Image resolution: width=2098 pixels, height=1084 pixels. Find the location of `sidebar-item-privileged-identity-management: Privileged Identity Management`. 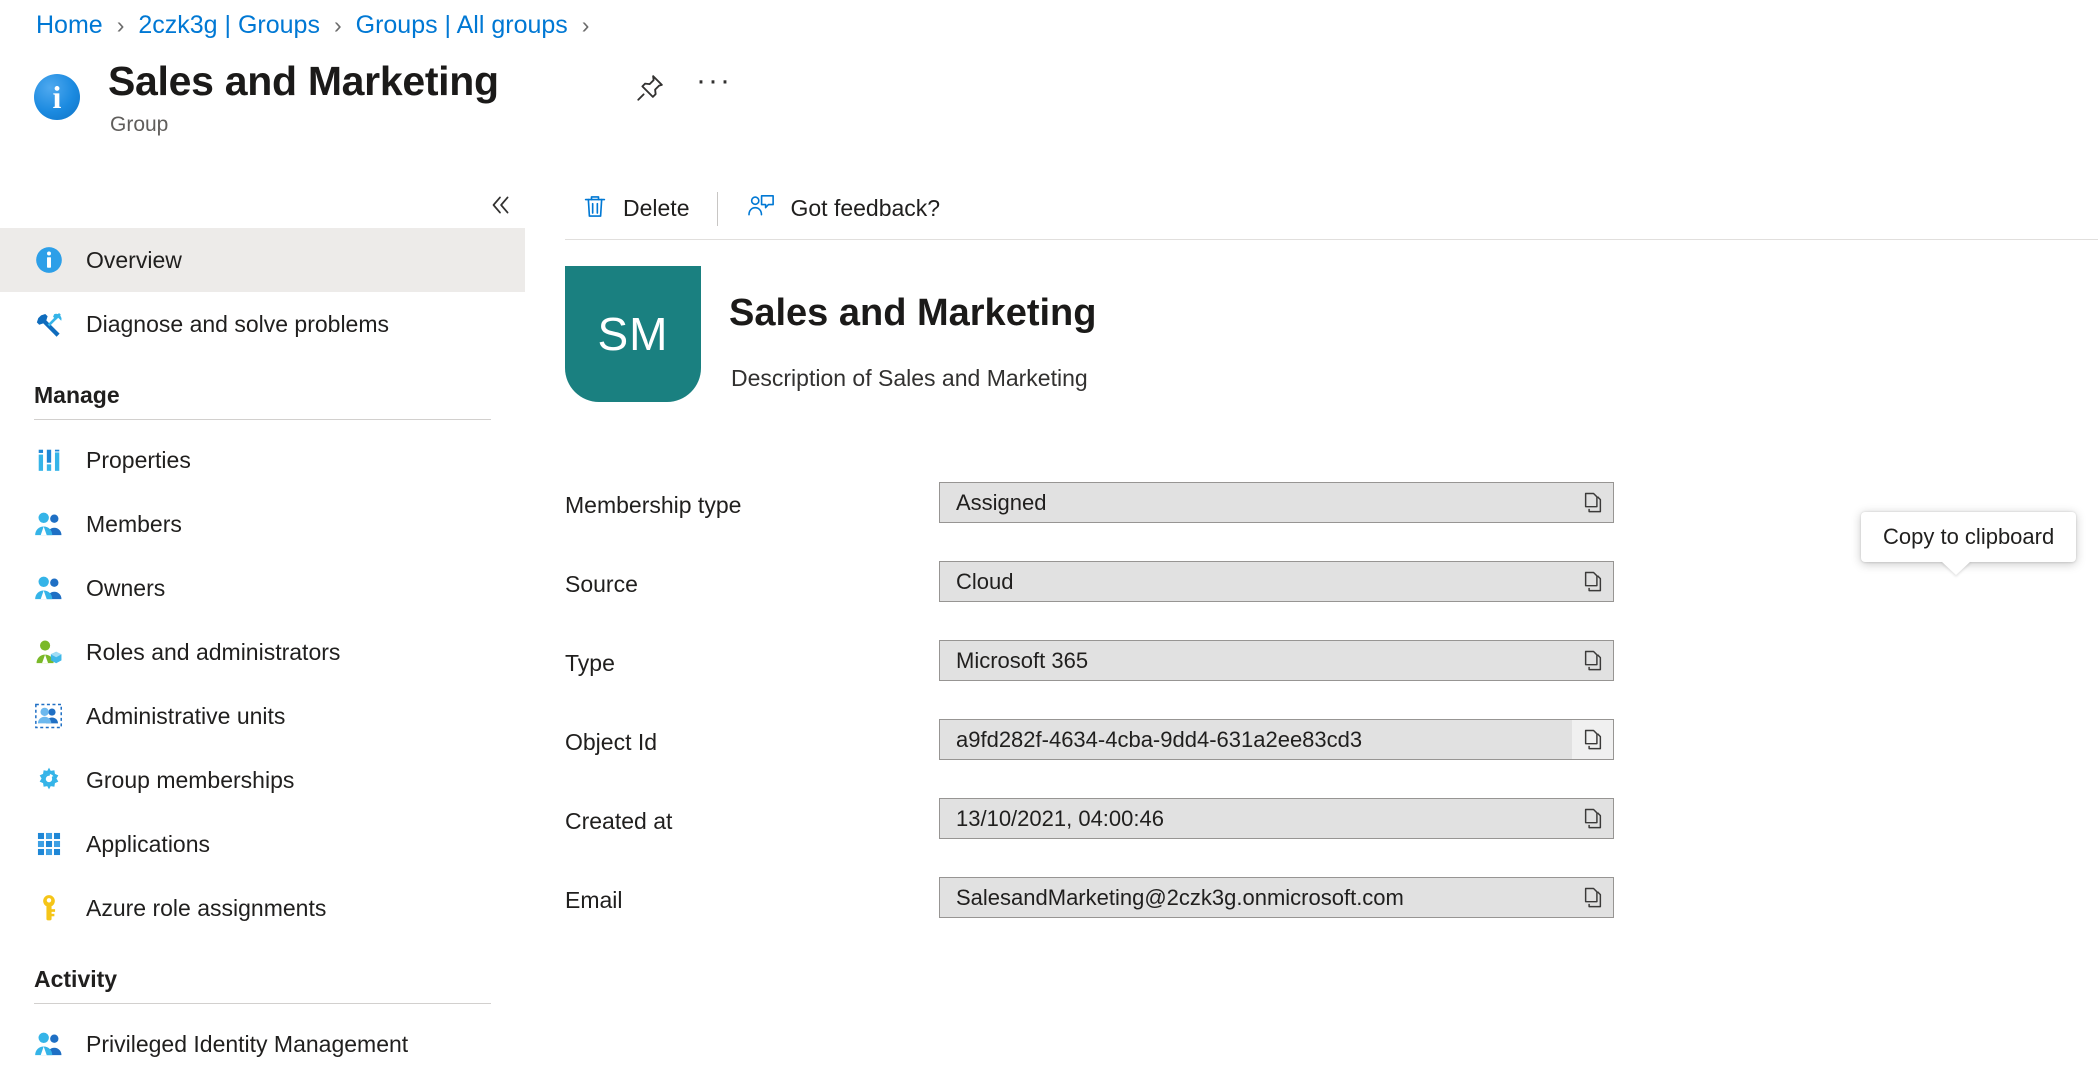

sidebar-item-privileged-identity-management: Privileged Identity Management is located at coordinates (262, 1044).